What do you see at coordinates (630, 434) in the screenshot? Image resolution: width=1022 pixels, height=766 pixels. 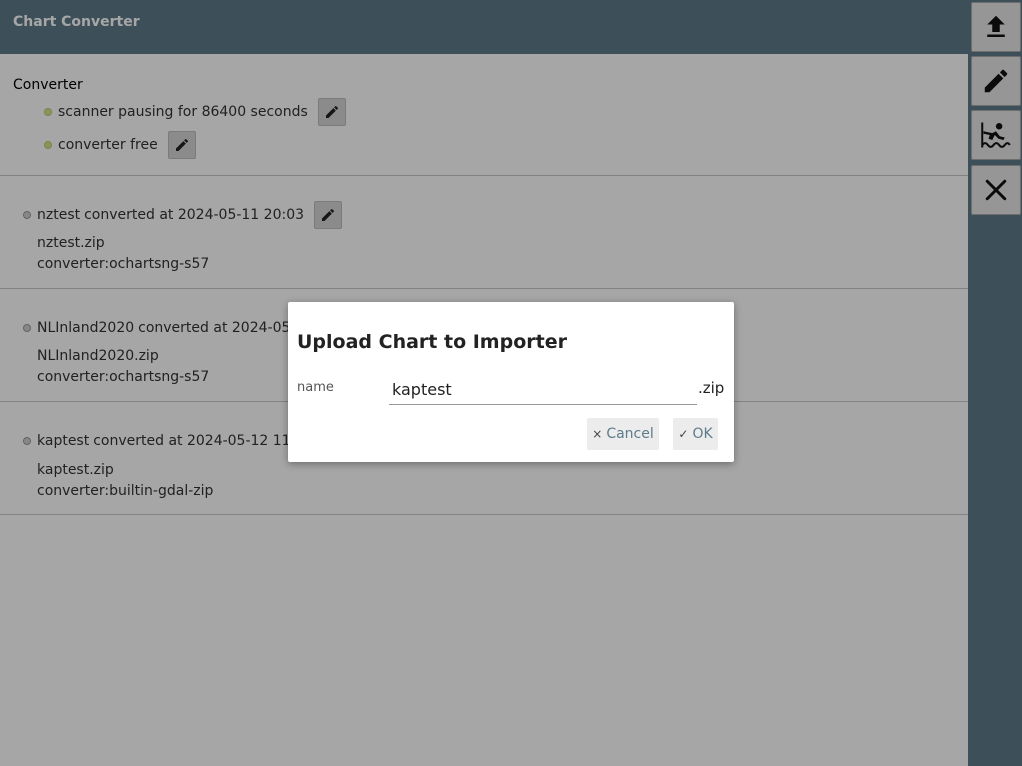 I see `cancel-label: Cancel` at bounding box center [630, 434].